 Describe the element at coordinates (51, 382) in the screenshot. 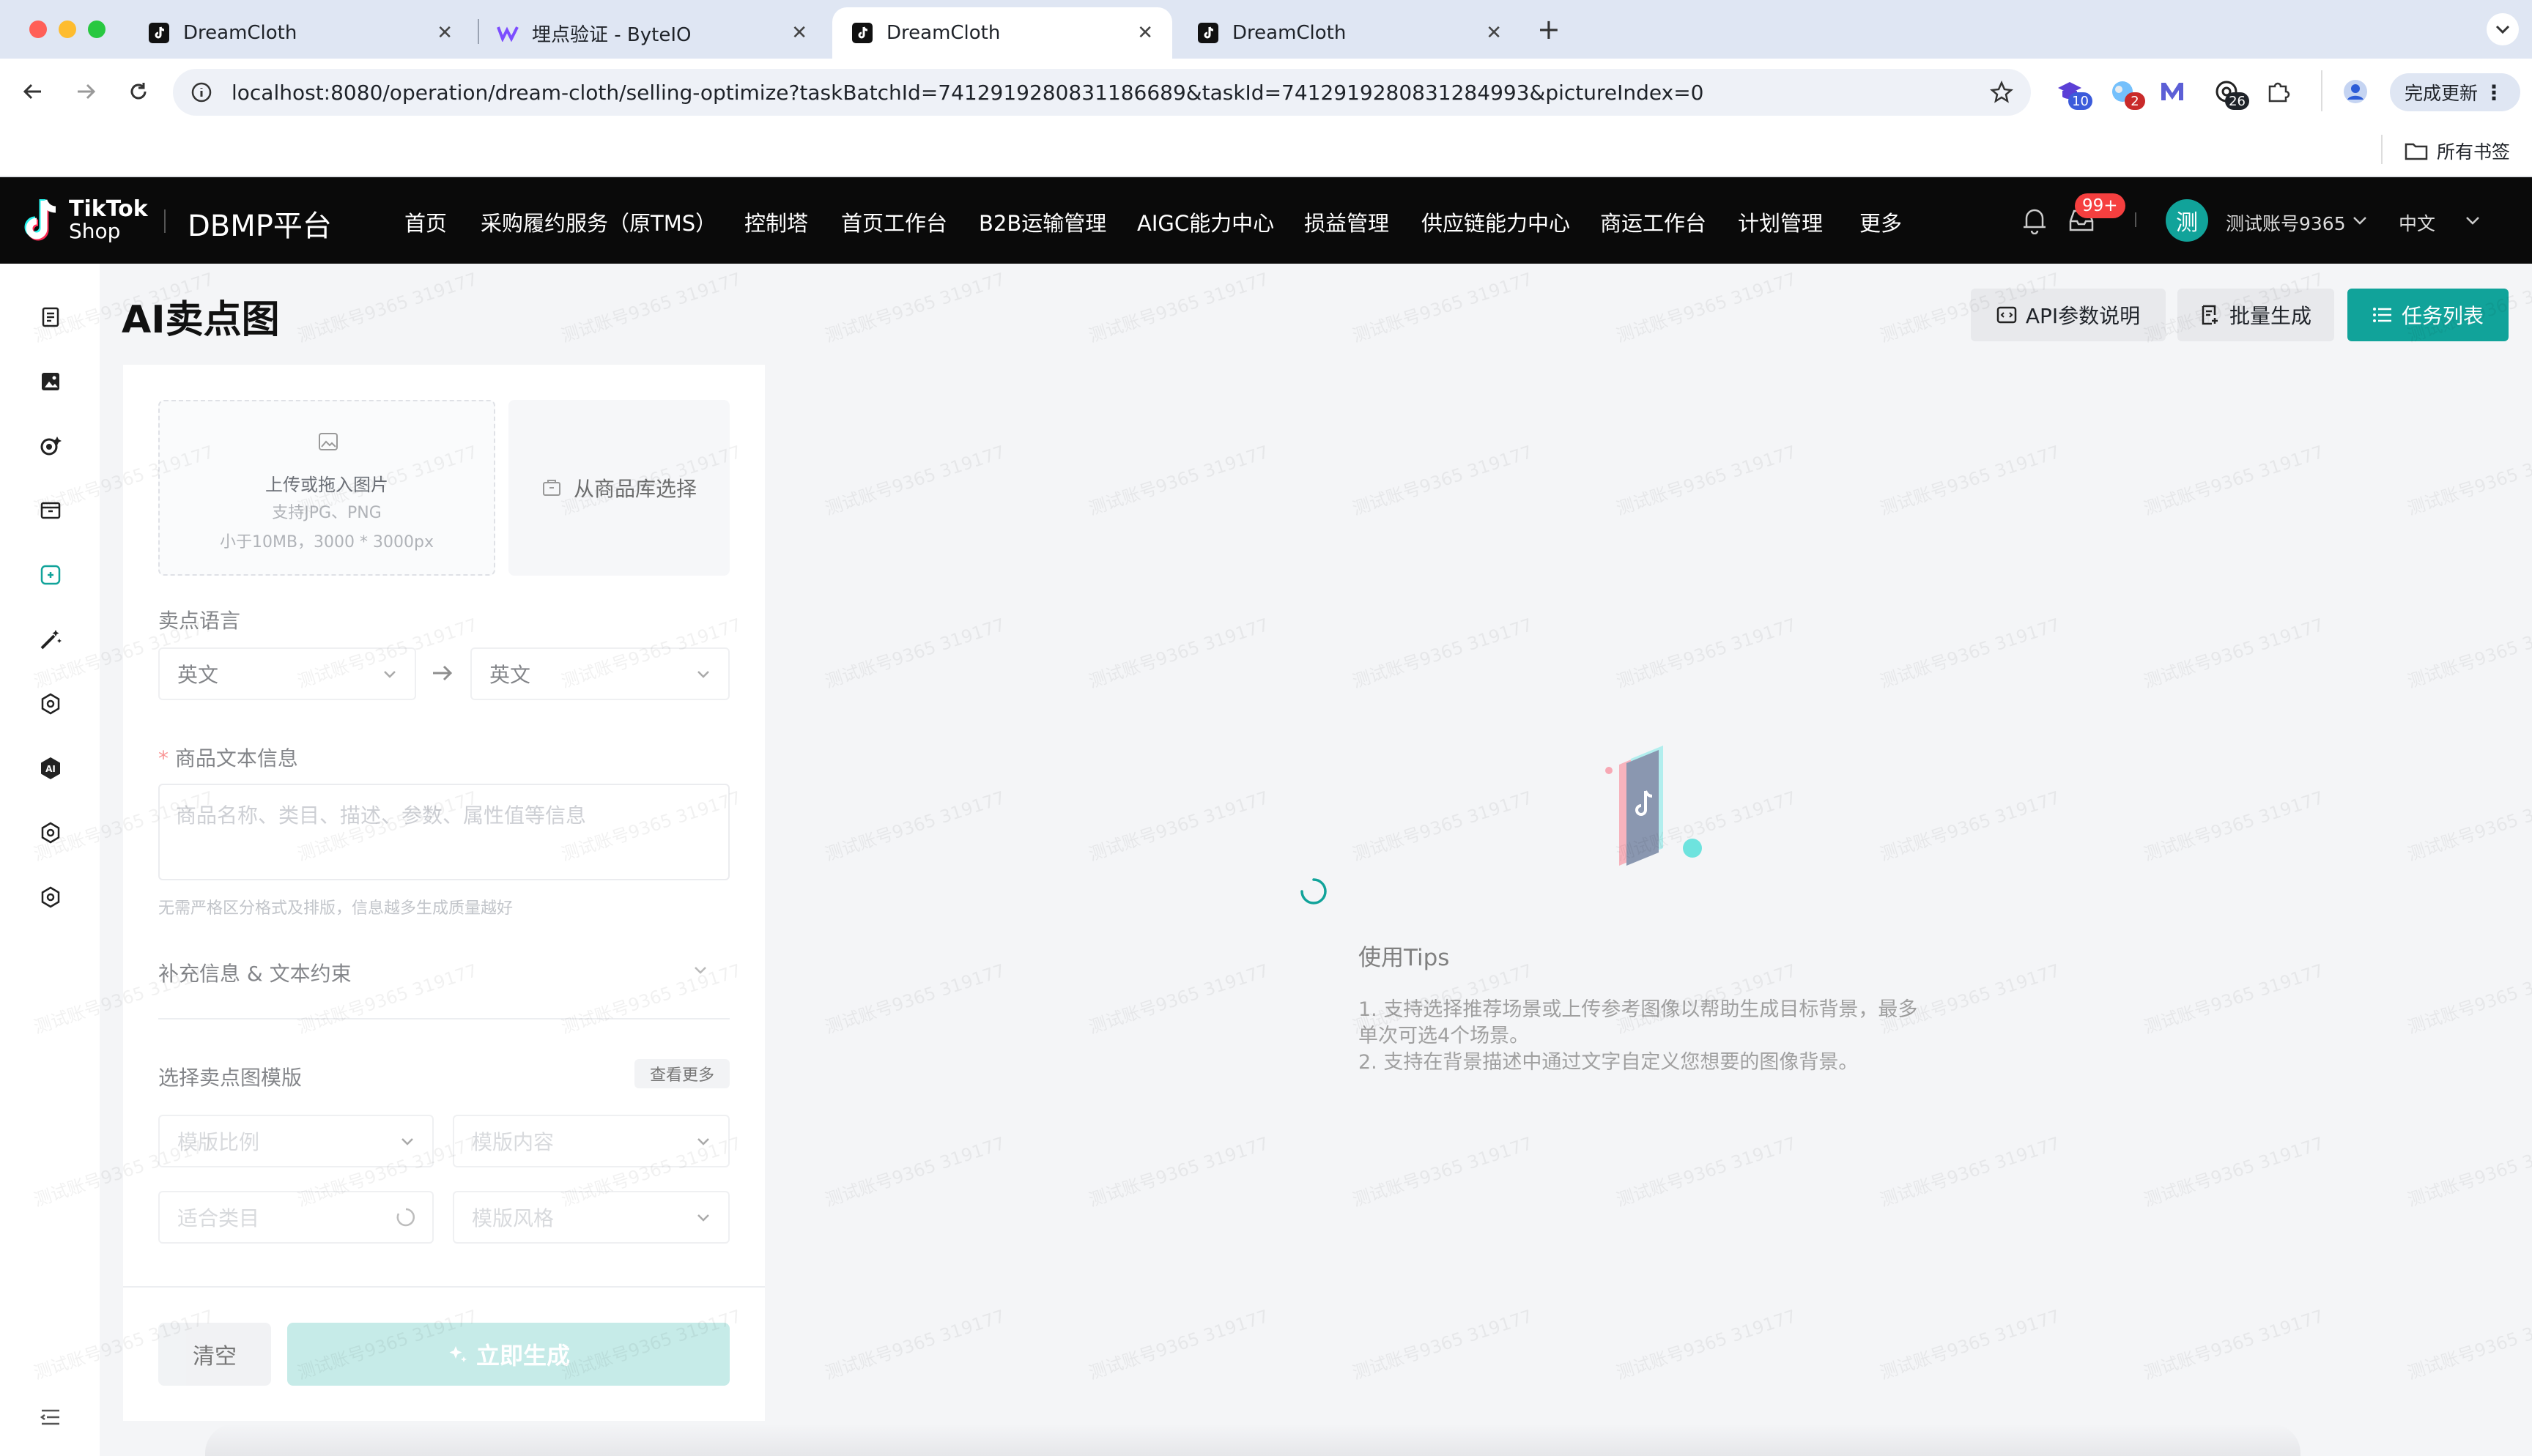

I see `sidebar-item-image-icon` at that location.